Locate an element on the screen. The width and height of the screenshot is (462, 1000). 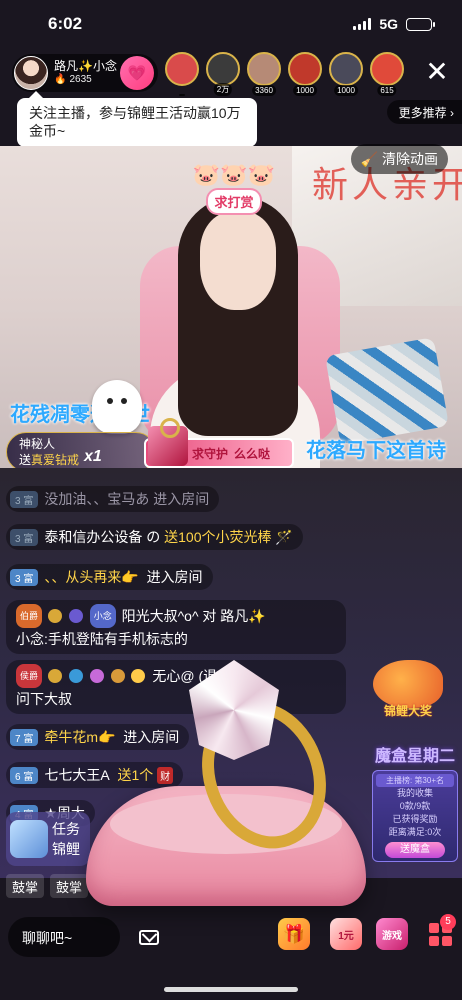
chat-row: 3 富 泰和信办公设备 の 送100个小荧光棒 🪄 is located at coordinates (154, 537).